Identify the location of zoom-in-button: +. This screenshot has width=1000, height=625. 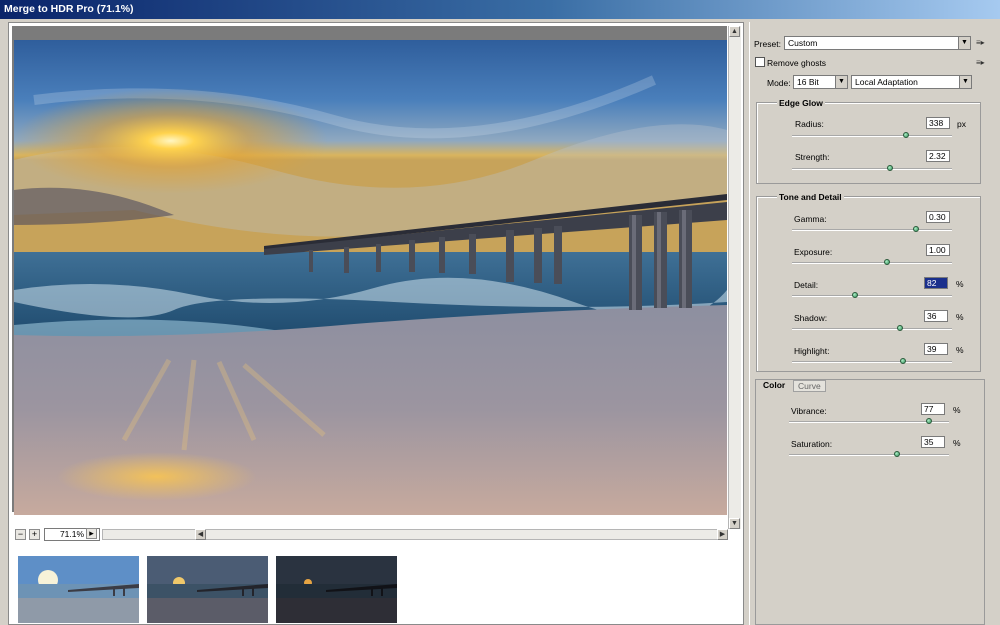
(34, 534).